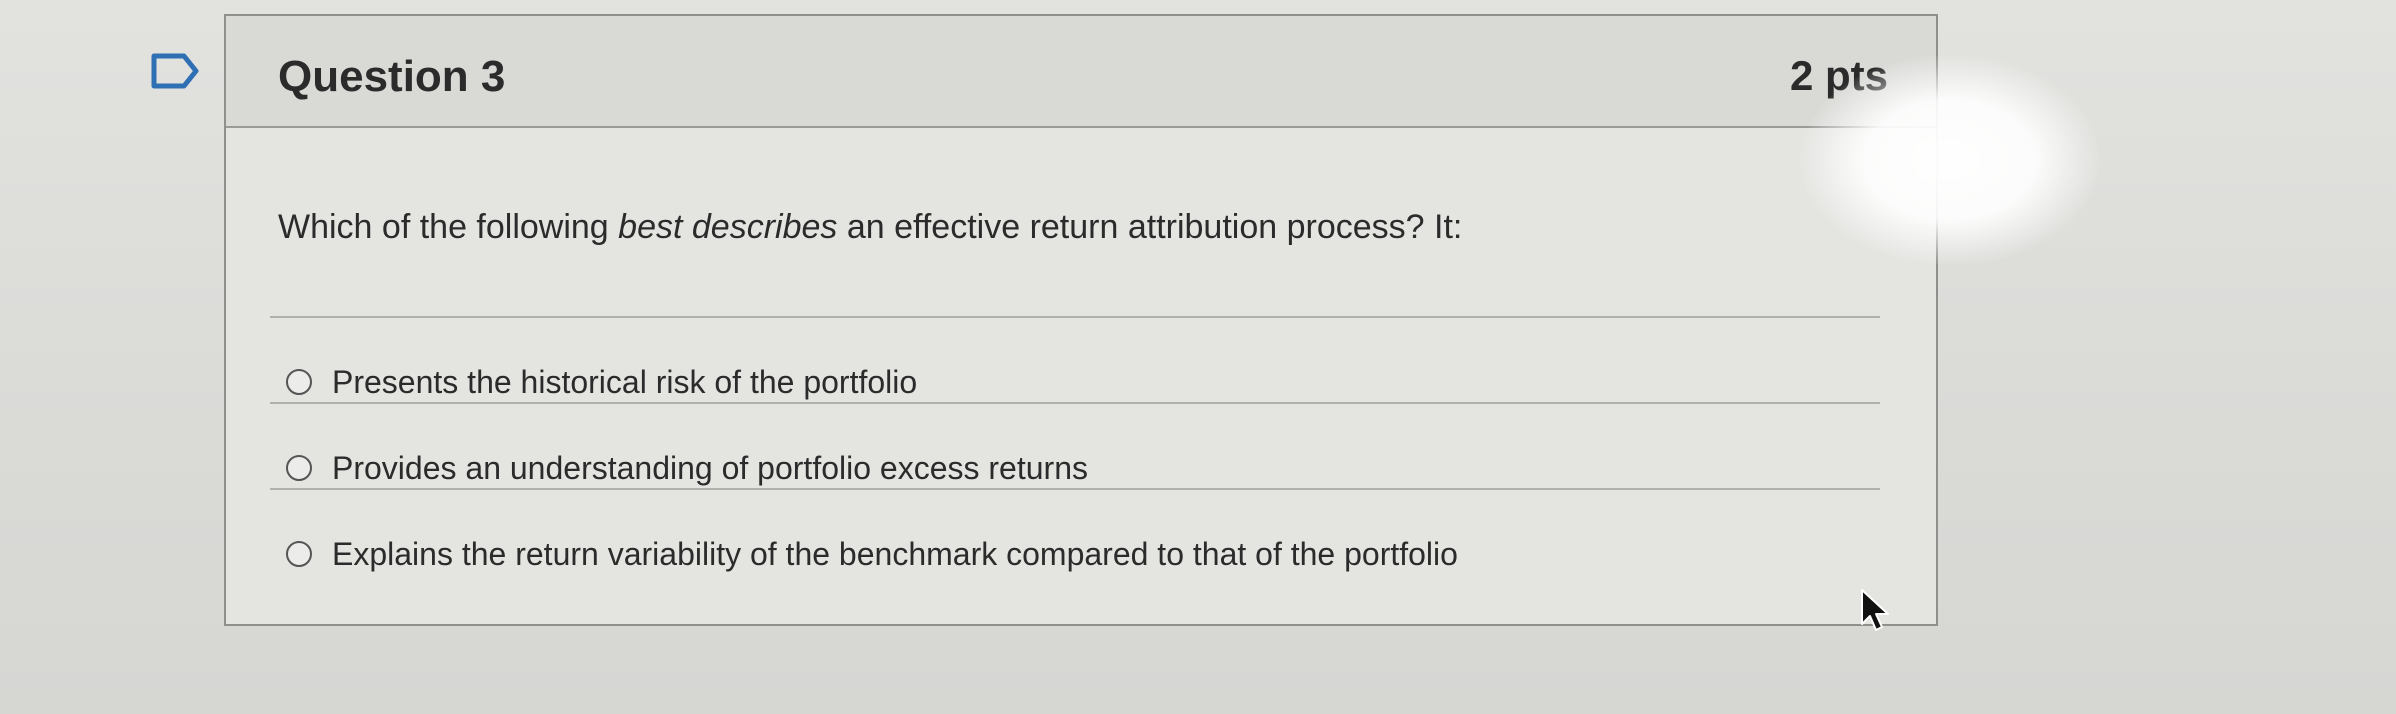 The height and width of the screenshot is (714, 2396). I want to click on question-header: Question 3 2 pts, so click(1081, 72).